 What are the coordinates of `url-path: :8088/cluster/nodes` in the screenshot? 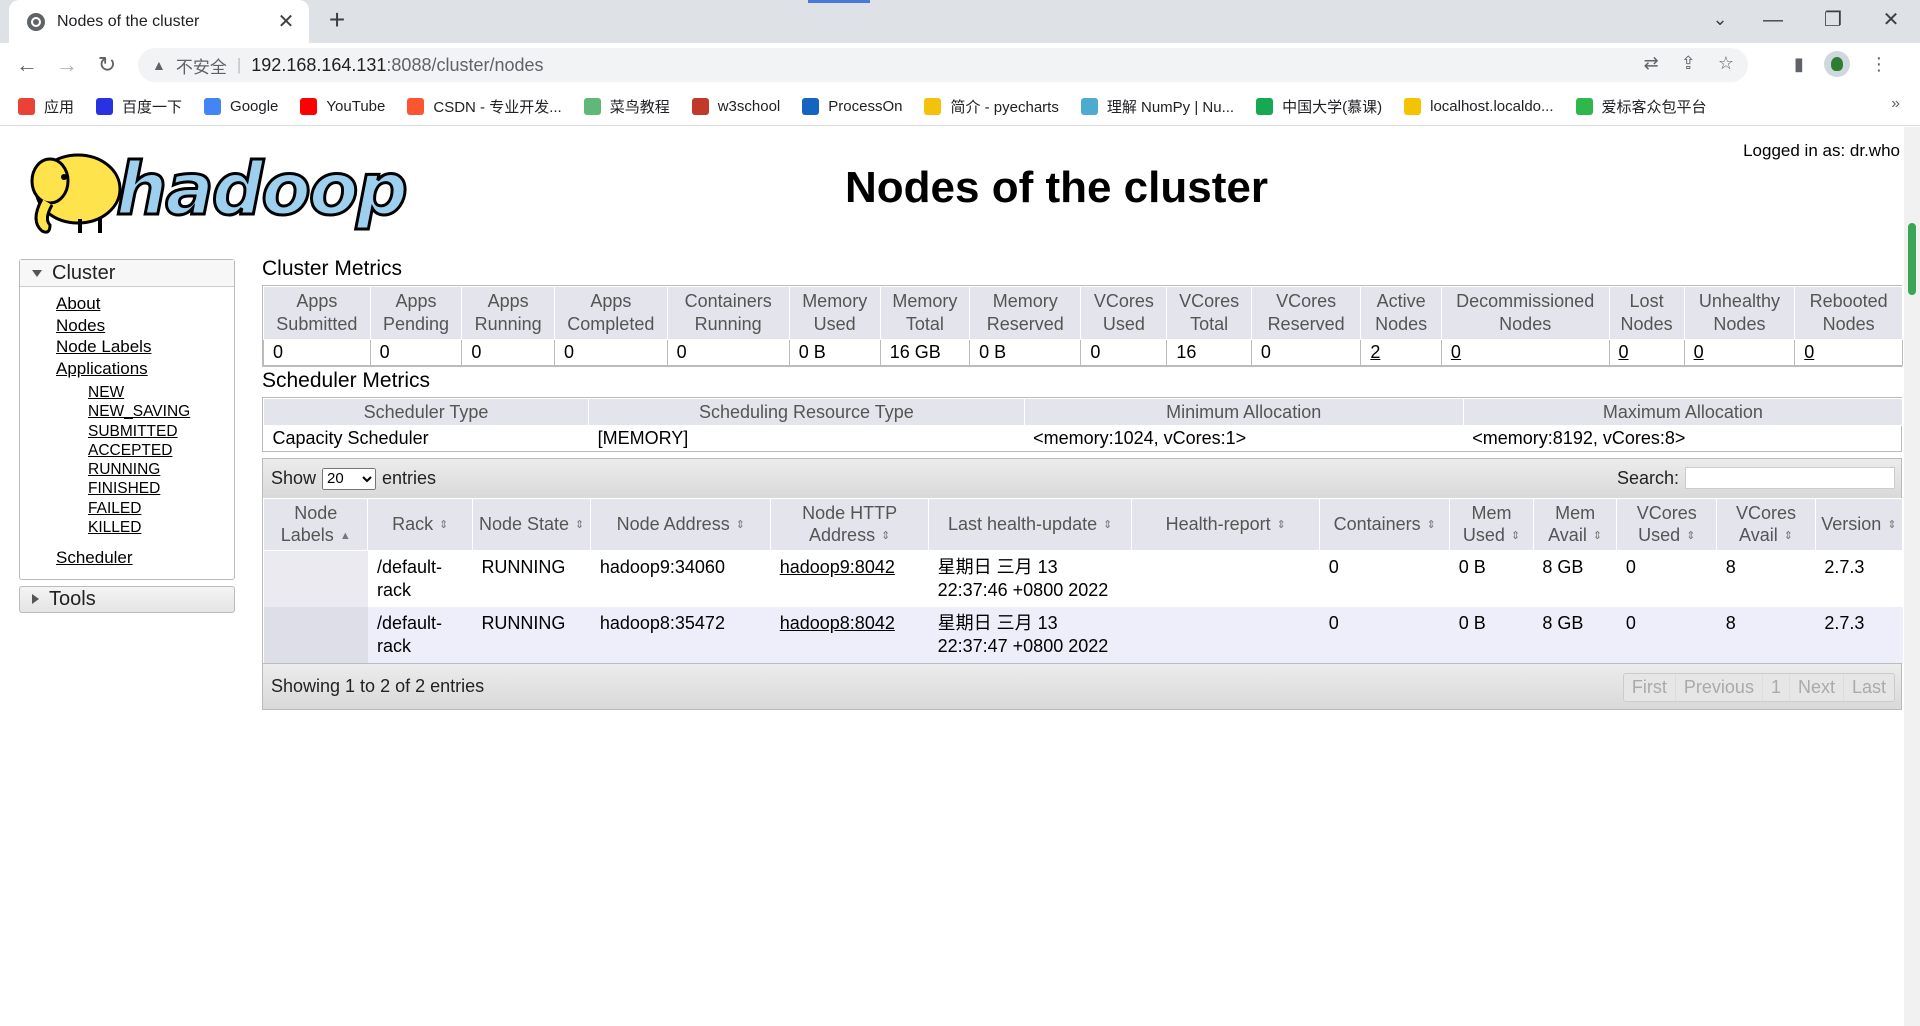 It's located at (464, 65).